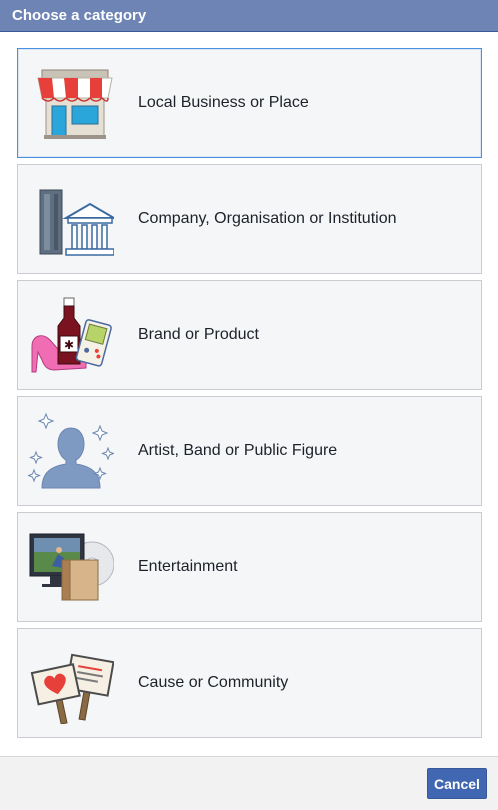 The image size is (498, 810). What do you see at coordinates (213, 682) in the screenshot?
I see `category-label: Cause or Community` at bounding box center [213, 682].